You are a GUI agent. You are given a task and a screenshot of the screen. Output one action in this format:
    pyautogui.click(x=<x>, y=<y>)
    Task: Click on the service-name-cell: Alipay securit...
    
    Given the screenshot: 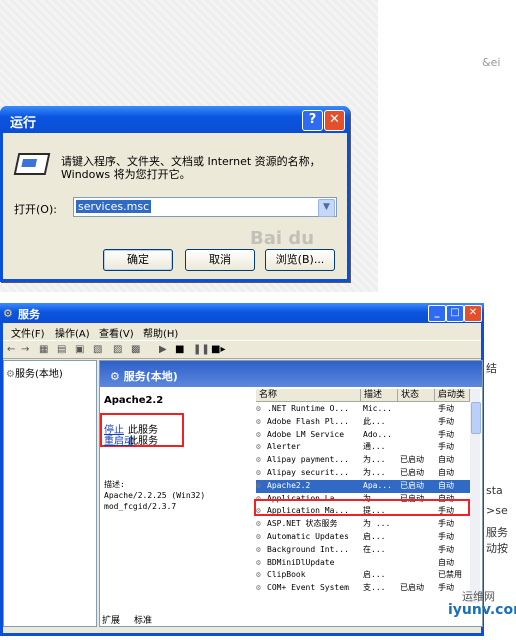 What is the action you would take?
    pyautogui.click(x=308, y=472)
    